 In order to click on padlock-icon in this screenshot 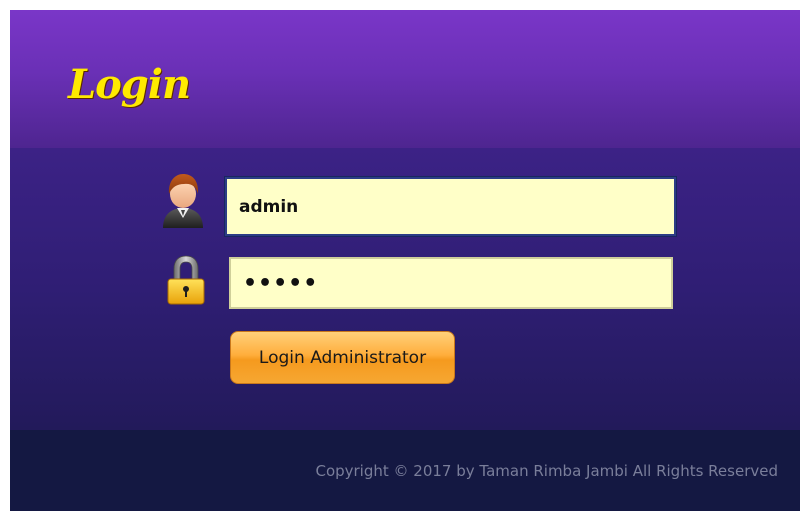, I will do `click(186, 280)`.